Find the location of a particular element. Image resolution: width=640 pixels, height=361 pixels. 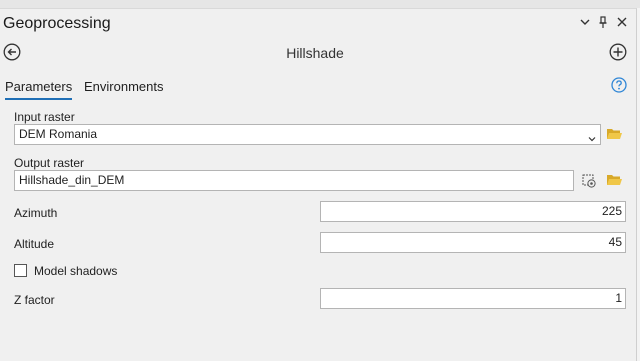

z-factor-input: 1 is located at coordinates (473, 298).